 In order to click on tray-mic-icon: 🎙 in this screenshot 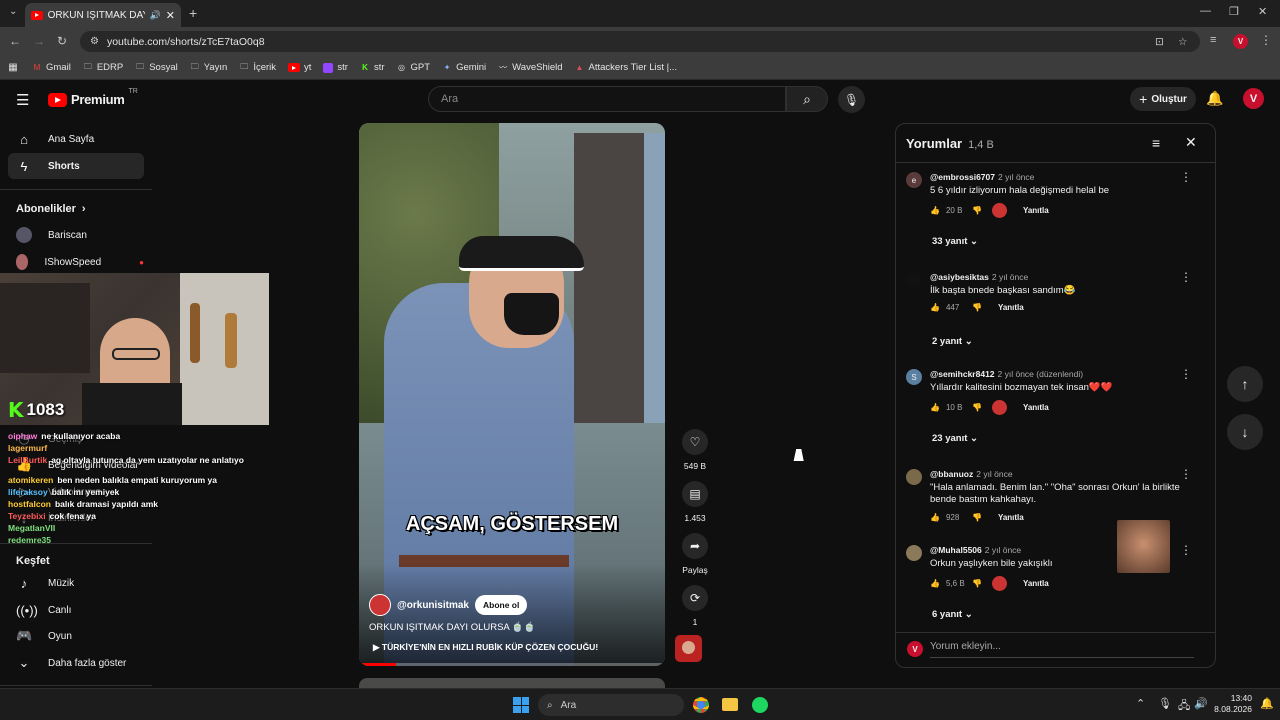, I will do `click(1165, 703)`.